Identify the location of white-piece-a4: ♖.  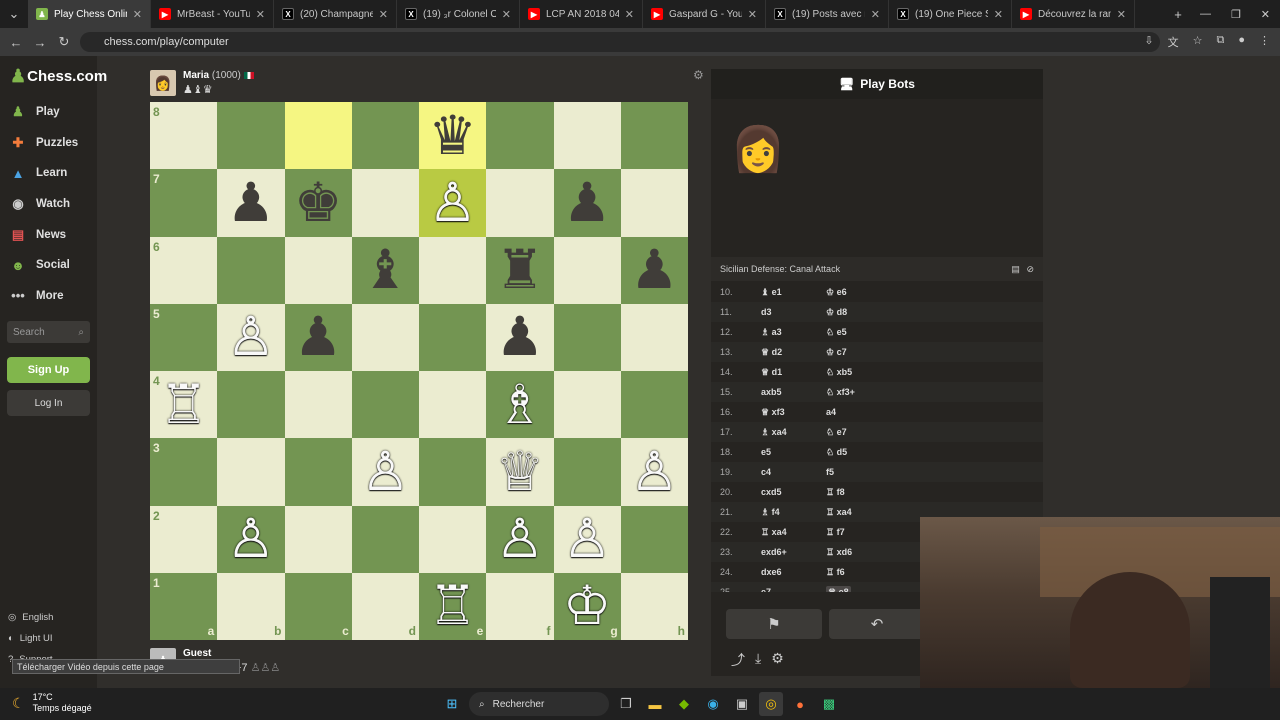
(183, 404).